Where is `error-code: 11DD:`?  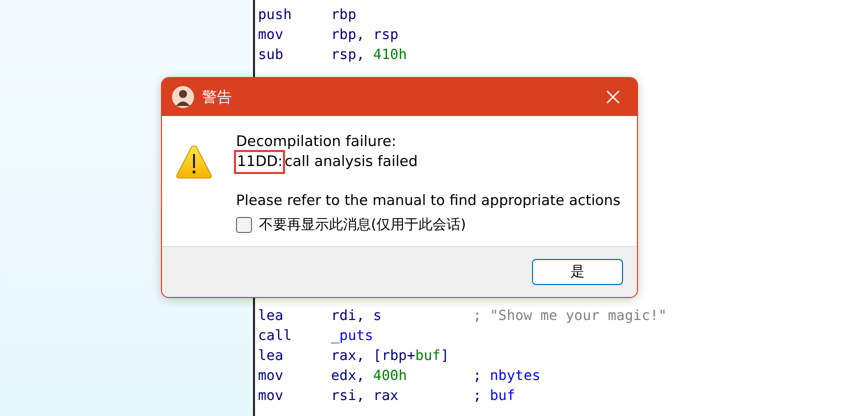 error-code: 11DD: is located at coordinates (259, 162).